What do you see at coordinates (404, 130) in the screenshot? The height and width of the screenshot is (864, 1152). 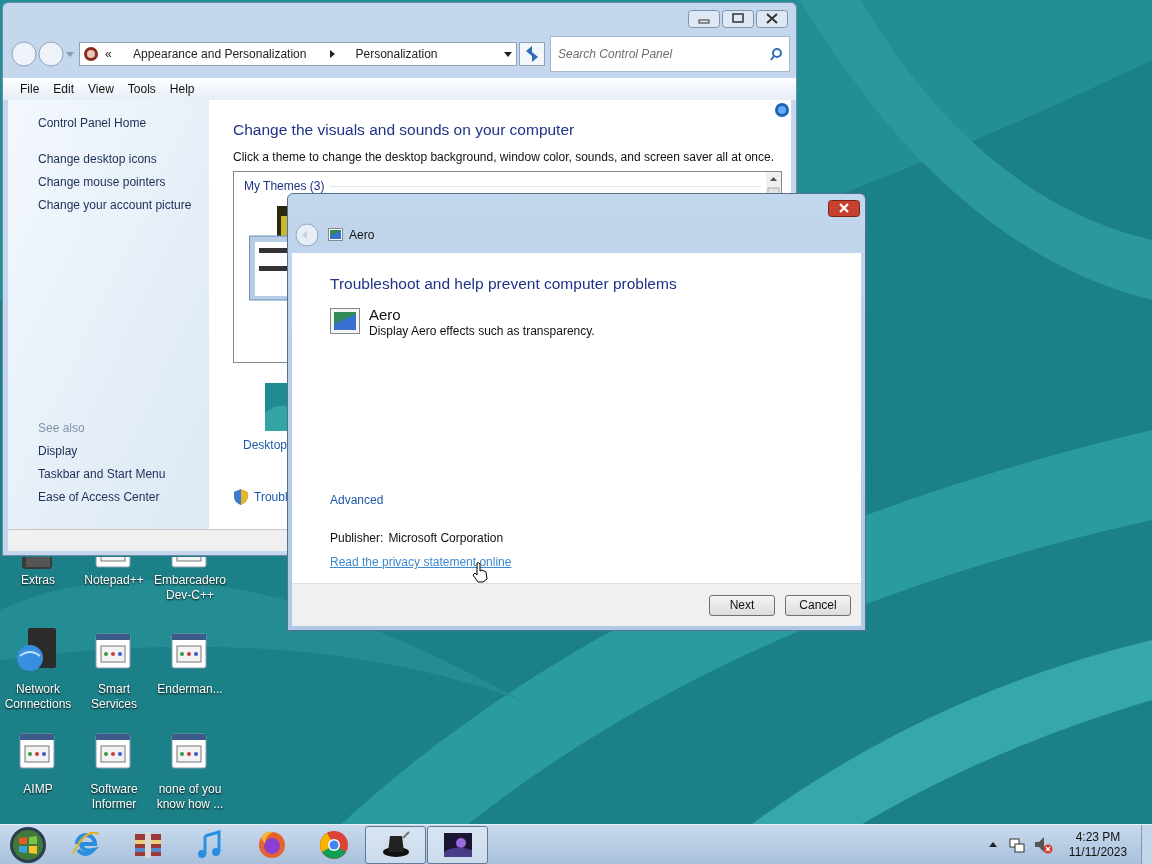 I see `page-heading: Change the visuals and sounds on your computer` at bounding box center [404, 130].